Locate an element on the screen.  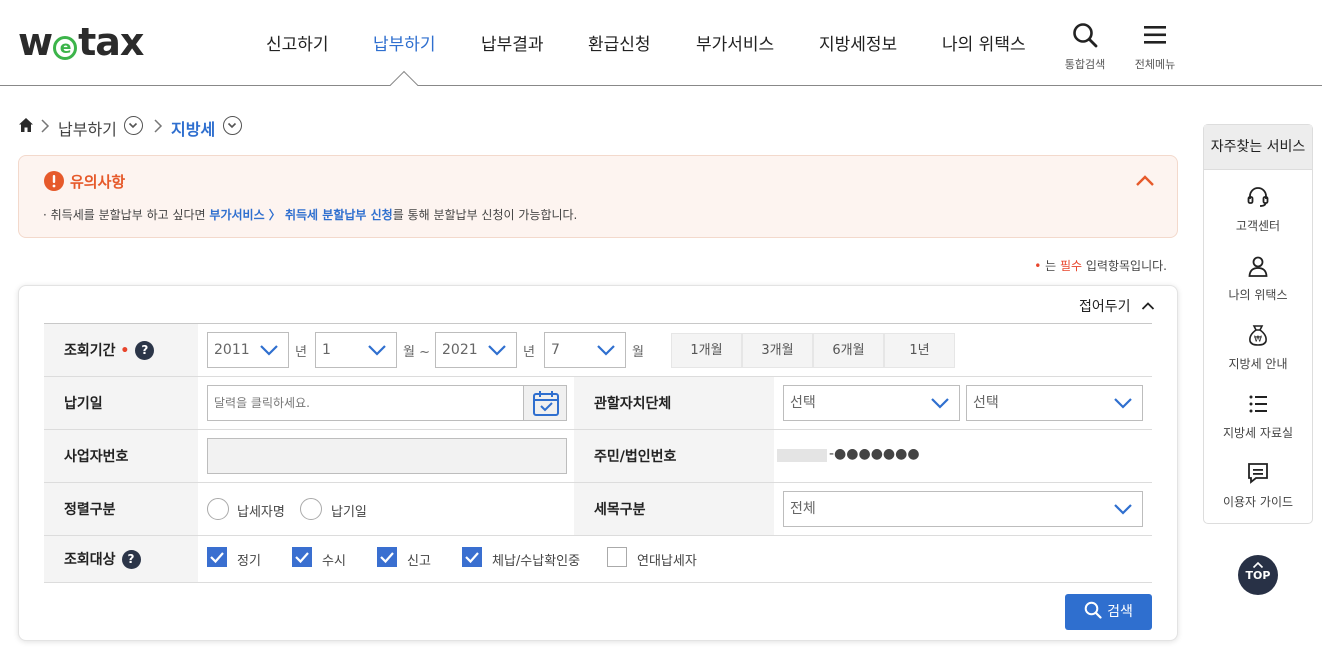
jurisdiction-select-1-value: 선택 is located at coordinates (803, 403).